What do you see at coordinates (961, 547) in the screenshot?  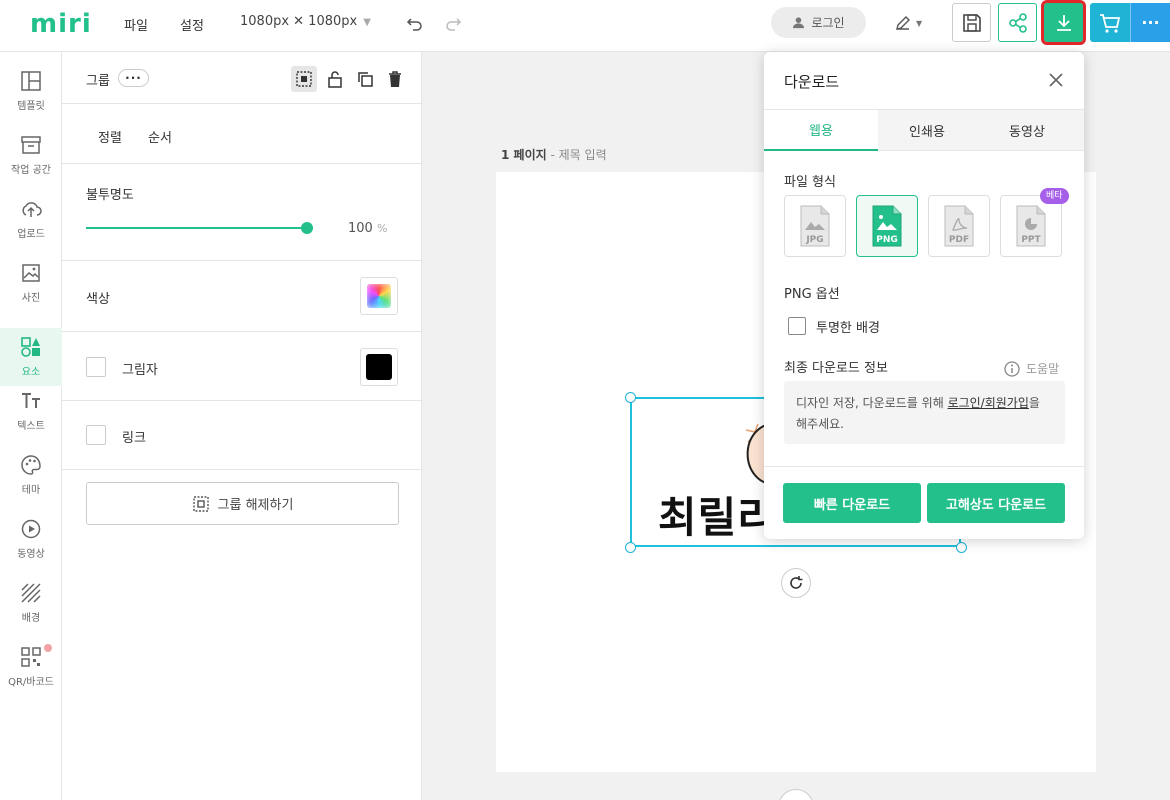 I see `resize-handle-br` at bounding box center [961, 547].